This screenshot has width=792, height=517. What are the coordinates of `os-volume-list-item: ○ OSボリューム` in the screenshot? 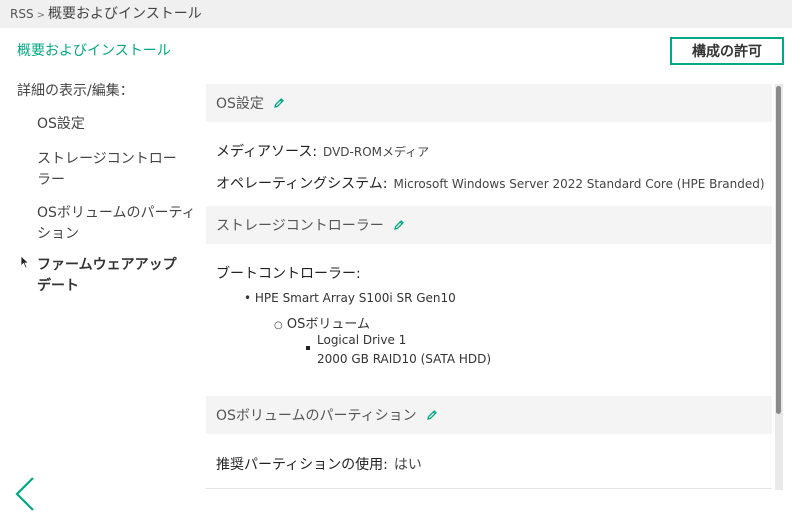 It's located at (322, 322).